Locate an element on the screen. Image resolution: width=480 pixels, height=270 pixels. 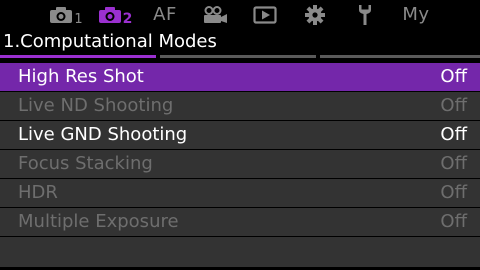
tab-shooting-1: 1 is located at coordinates (66, 14).